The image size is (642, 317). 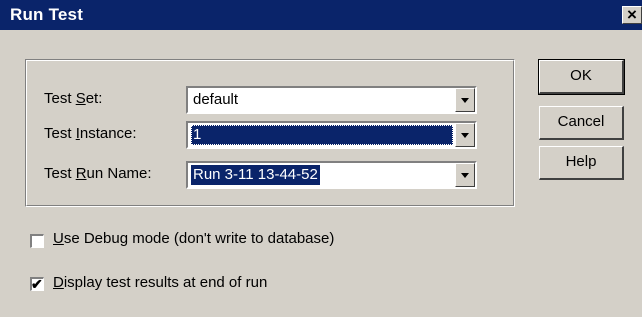 What do you see at coordinates (581, 77) in the screenshot?
I see `ok-button: OK` at bounding box center [581, 77].